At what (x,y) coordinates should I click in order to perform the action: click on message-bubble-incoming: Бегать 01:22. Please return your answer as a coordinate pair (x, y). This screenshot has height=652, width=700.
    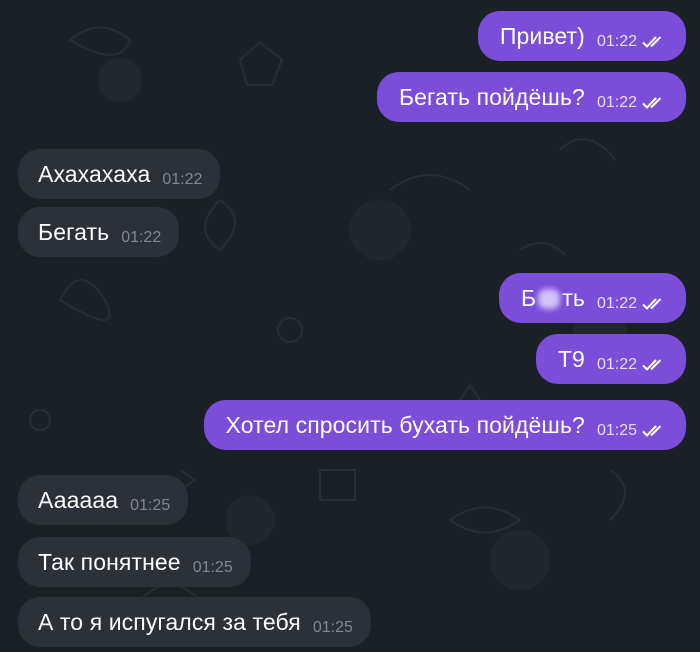
    Looking at the image, I should click on (99, 232).